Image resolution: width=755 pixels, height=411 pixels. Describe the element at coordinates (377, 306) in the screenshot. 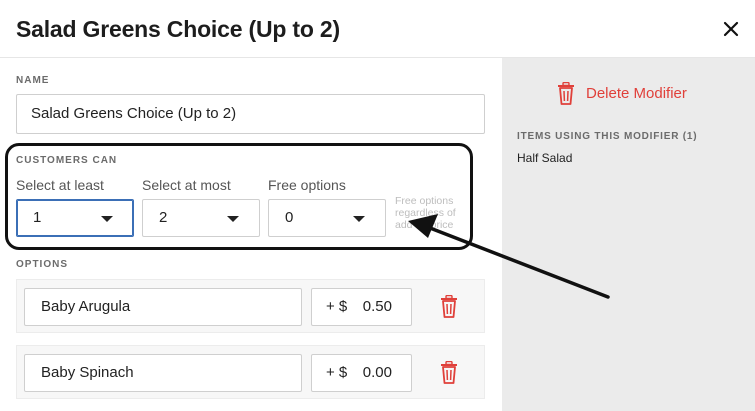

I see `price-value: 0.50` at that location.